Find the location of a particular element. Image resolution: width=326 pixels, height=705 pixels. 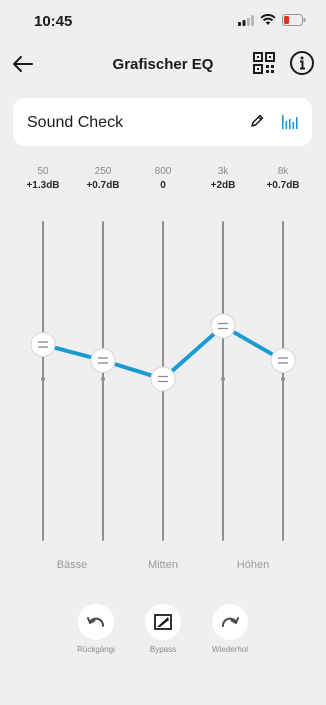

group-label-mid: Mitten is located at coordinates (163, 565).